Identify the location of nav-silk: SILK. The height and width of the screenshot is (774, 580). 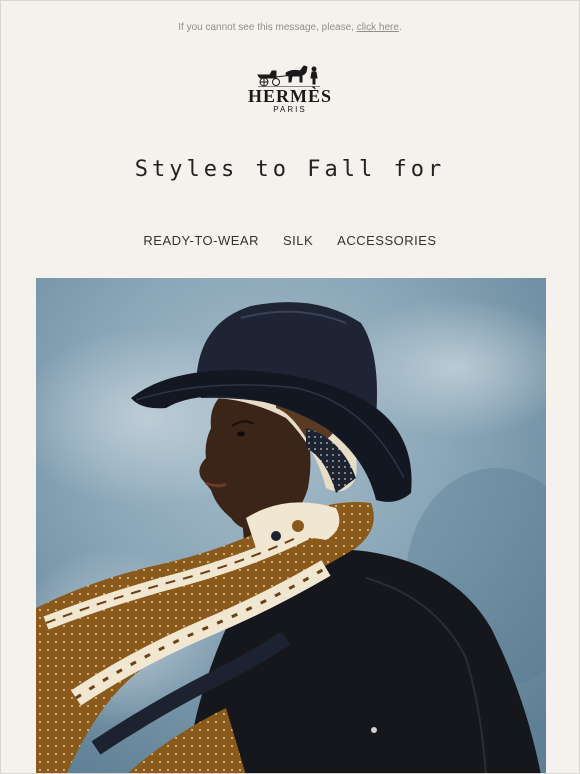
(298, 240).